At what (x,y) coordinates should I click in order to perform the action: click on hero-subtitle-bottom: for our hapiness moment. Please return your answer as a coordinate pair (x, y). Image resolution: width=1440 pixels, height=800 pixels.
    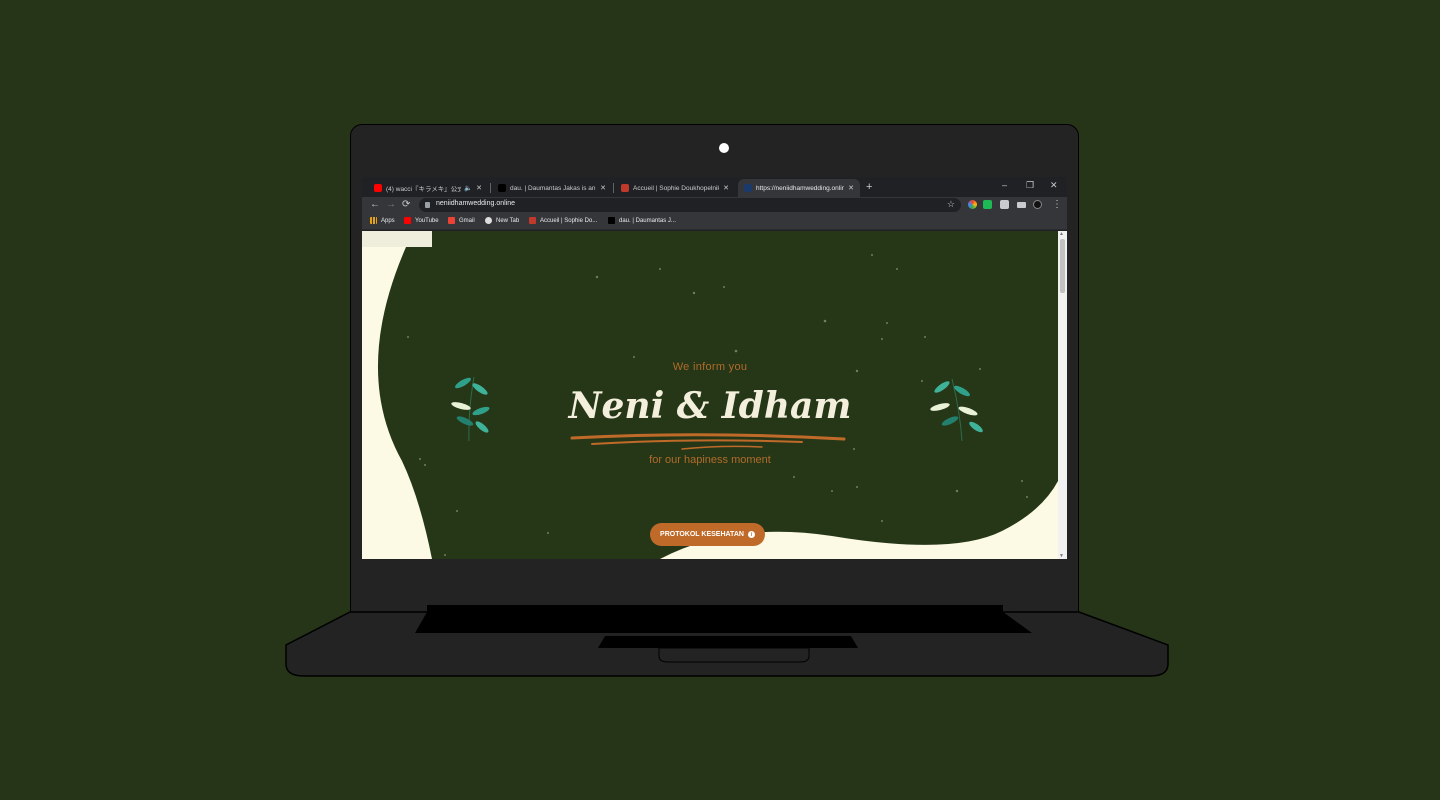
    Looking at the image, I should click on (710, 460).